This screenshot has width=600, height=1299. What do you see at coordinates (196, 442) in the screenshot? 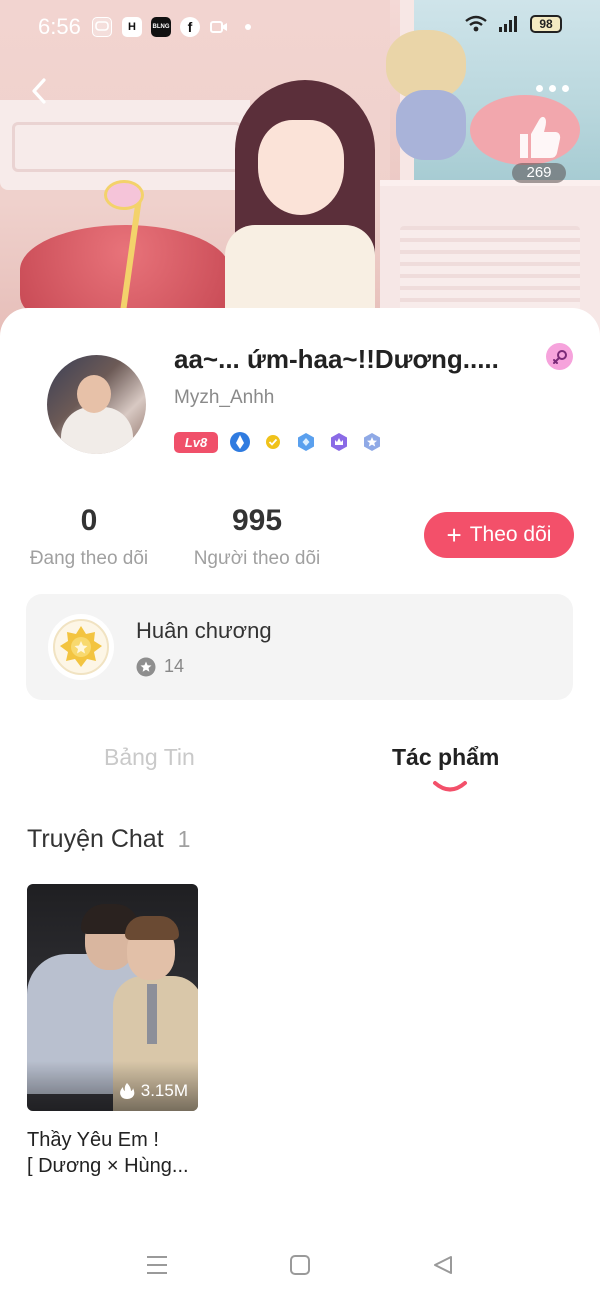
I see `level-badge: Lv8` at bounding box center [196, 442].